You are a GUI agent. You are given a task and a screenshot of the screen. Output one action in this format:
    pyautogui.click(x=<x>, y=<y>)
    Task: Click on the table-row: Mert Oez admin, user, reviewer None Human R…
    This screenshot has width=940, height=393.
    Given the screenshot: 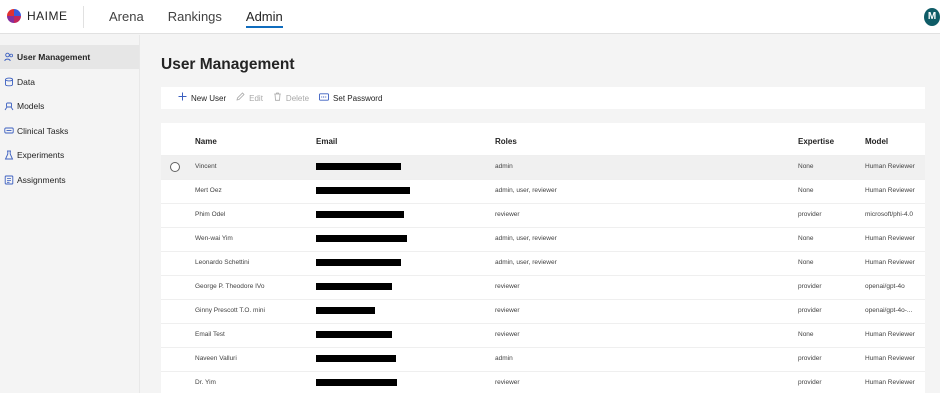 What is the action you would take?
    pyautogui.click(x=543, y=191)
    